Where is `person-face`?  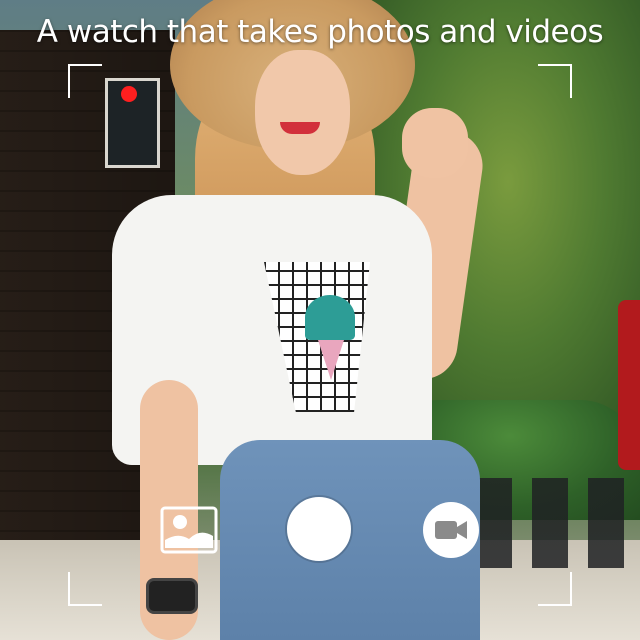 person-face is located at coordinates (302, 112).